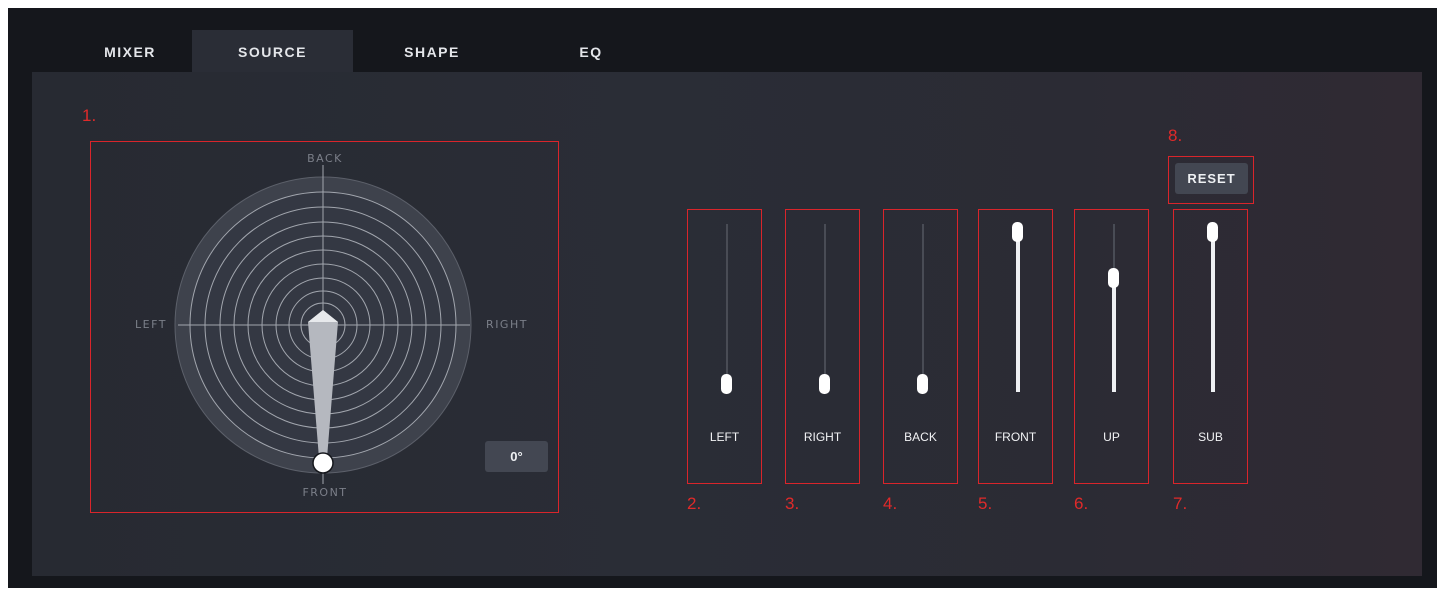 Image resolution: width=1437 pixels, height=590 pixels. I want to click on angle-readout: 0°, so click(516, 456).